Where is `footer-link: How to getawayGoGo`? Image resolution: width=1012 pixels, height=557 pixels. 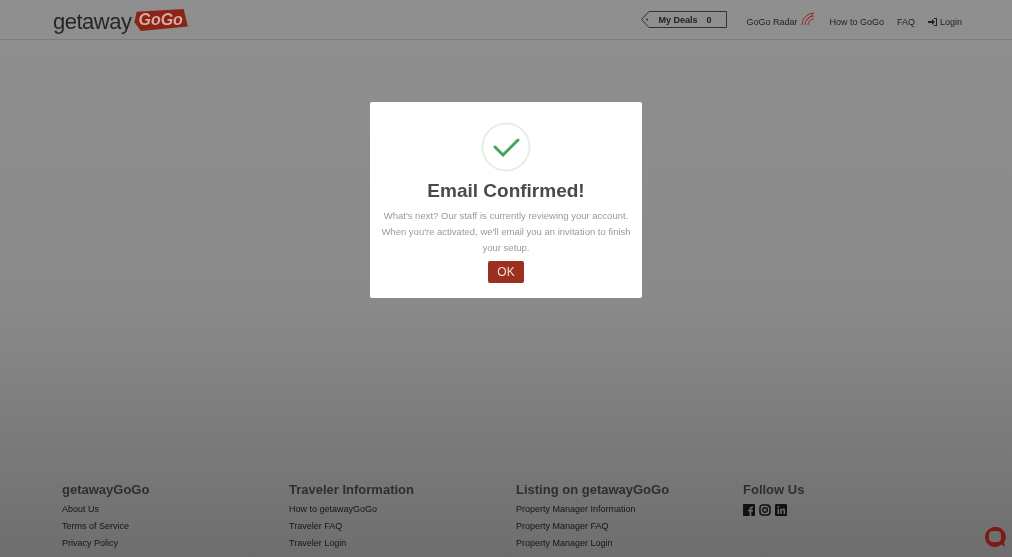 footer-link: How to getawayGoGo is located at coordinates (333, 509).